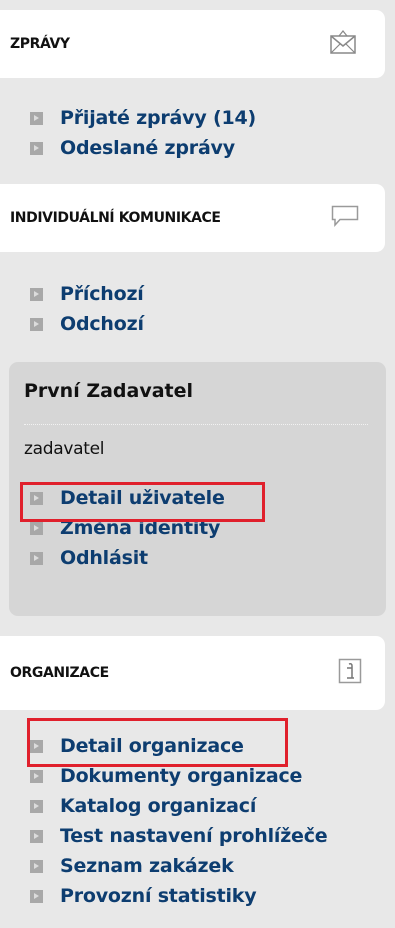  Describe the element at coordinates (142, 502) in the screenshot. I see `user-detail-highlight` at that location.